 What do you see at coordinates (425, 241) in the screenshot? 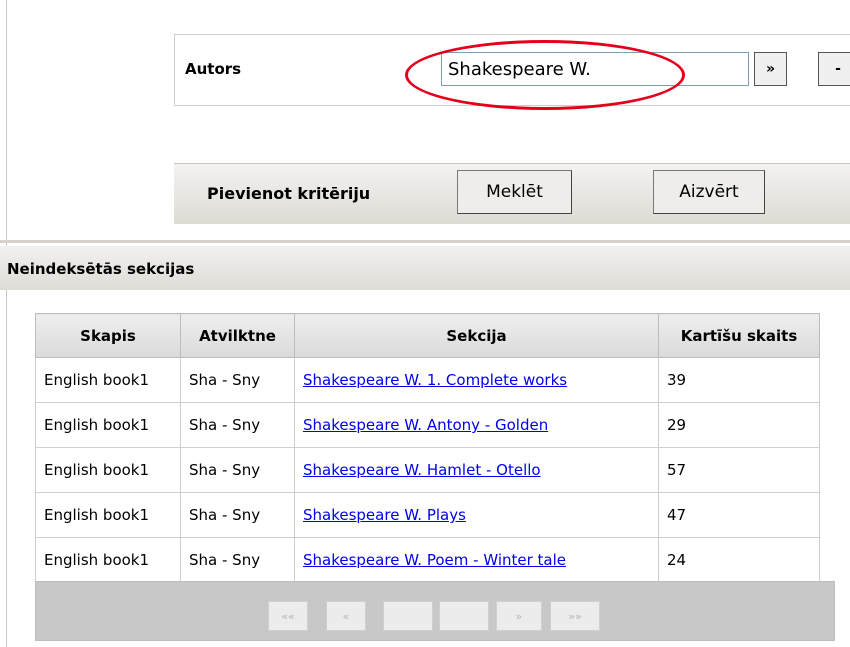
I see `divider` at bounding box center [425, 241].